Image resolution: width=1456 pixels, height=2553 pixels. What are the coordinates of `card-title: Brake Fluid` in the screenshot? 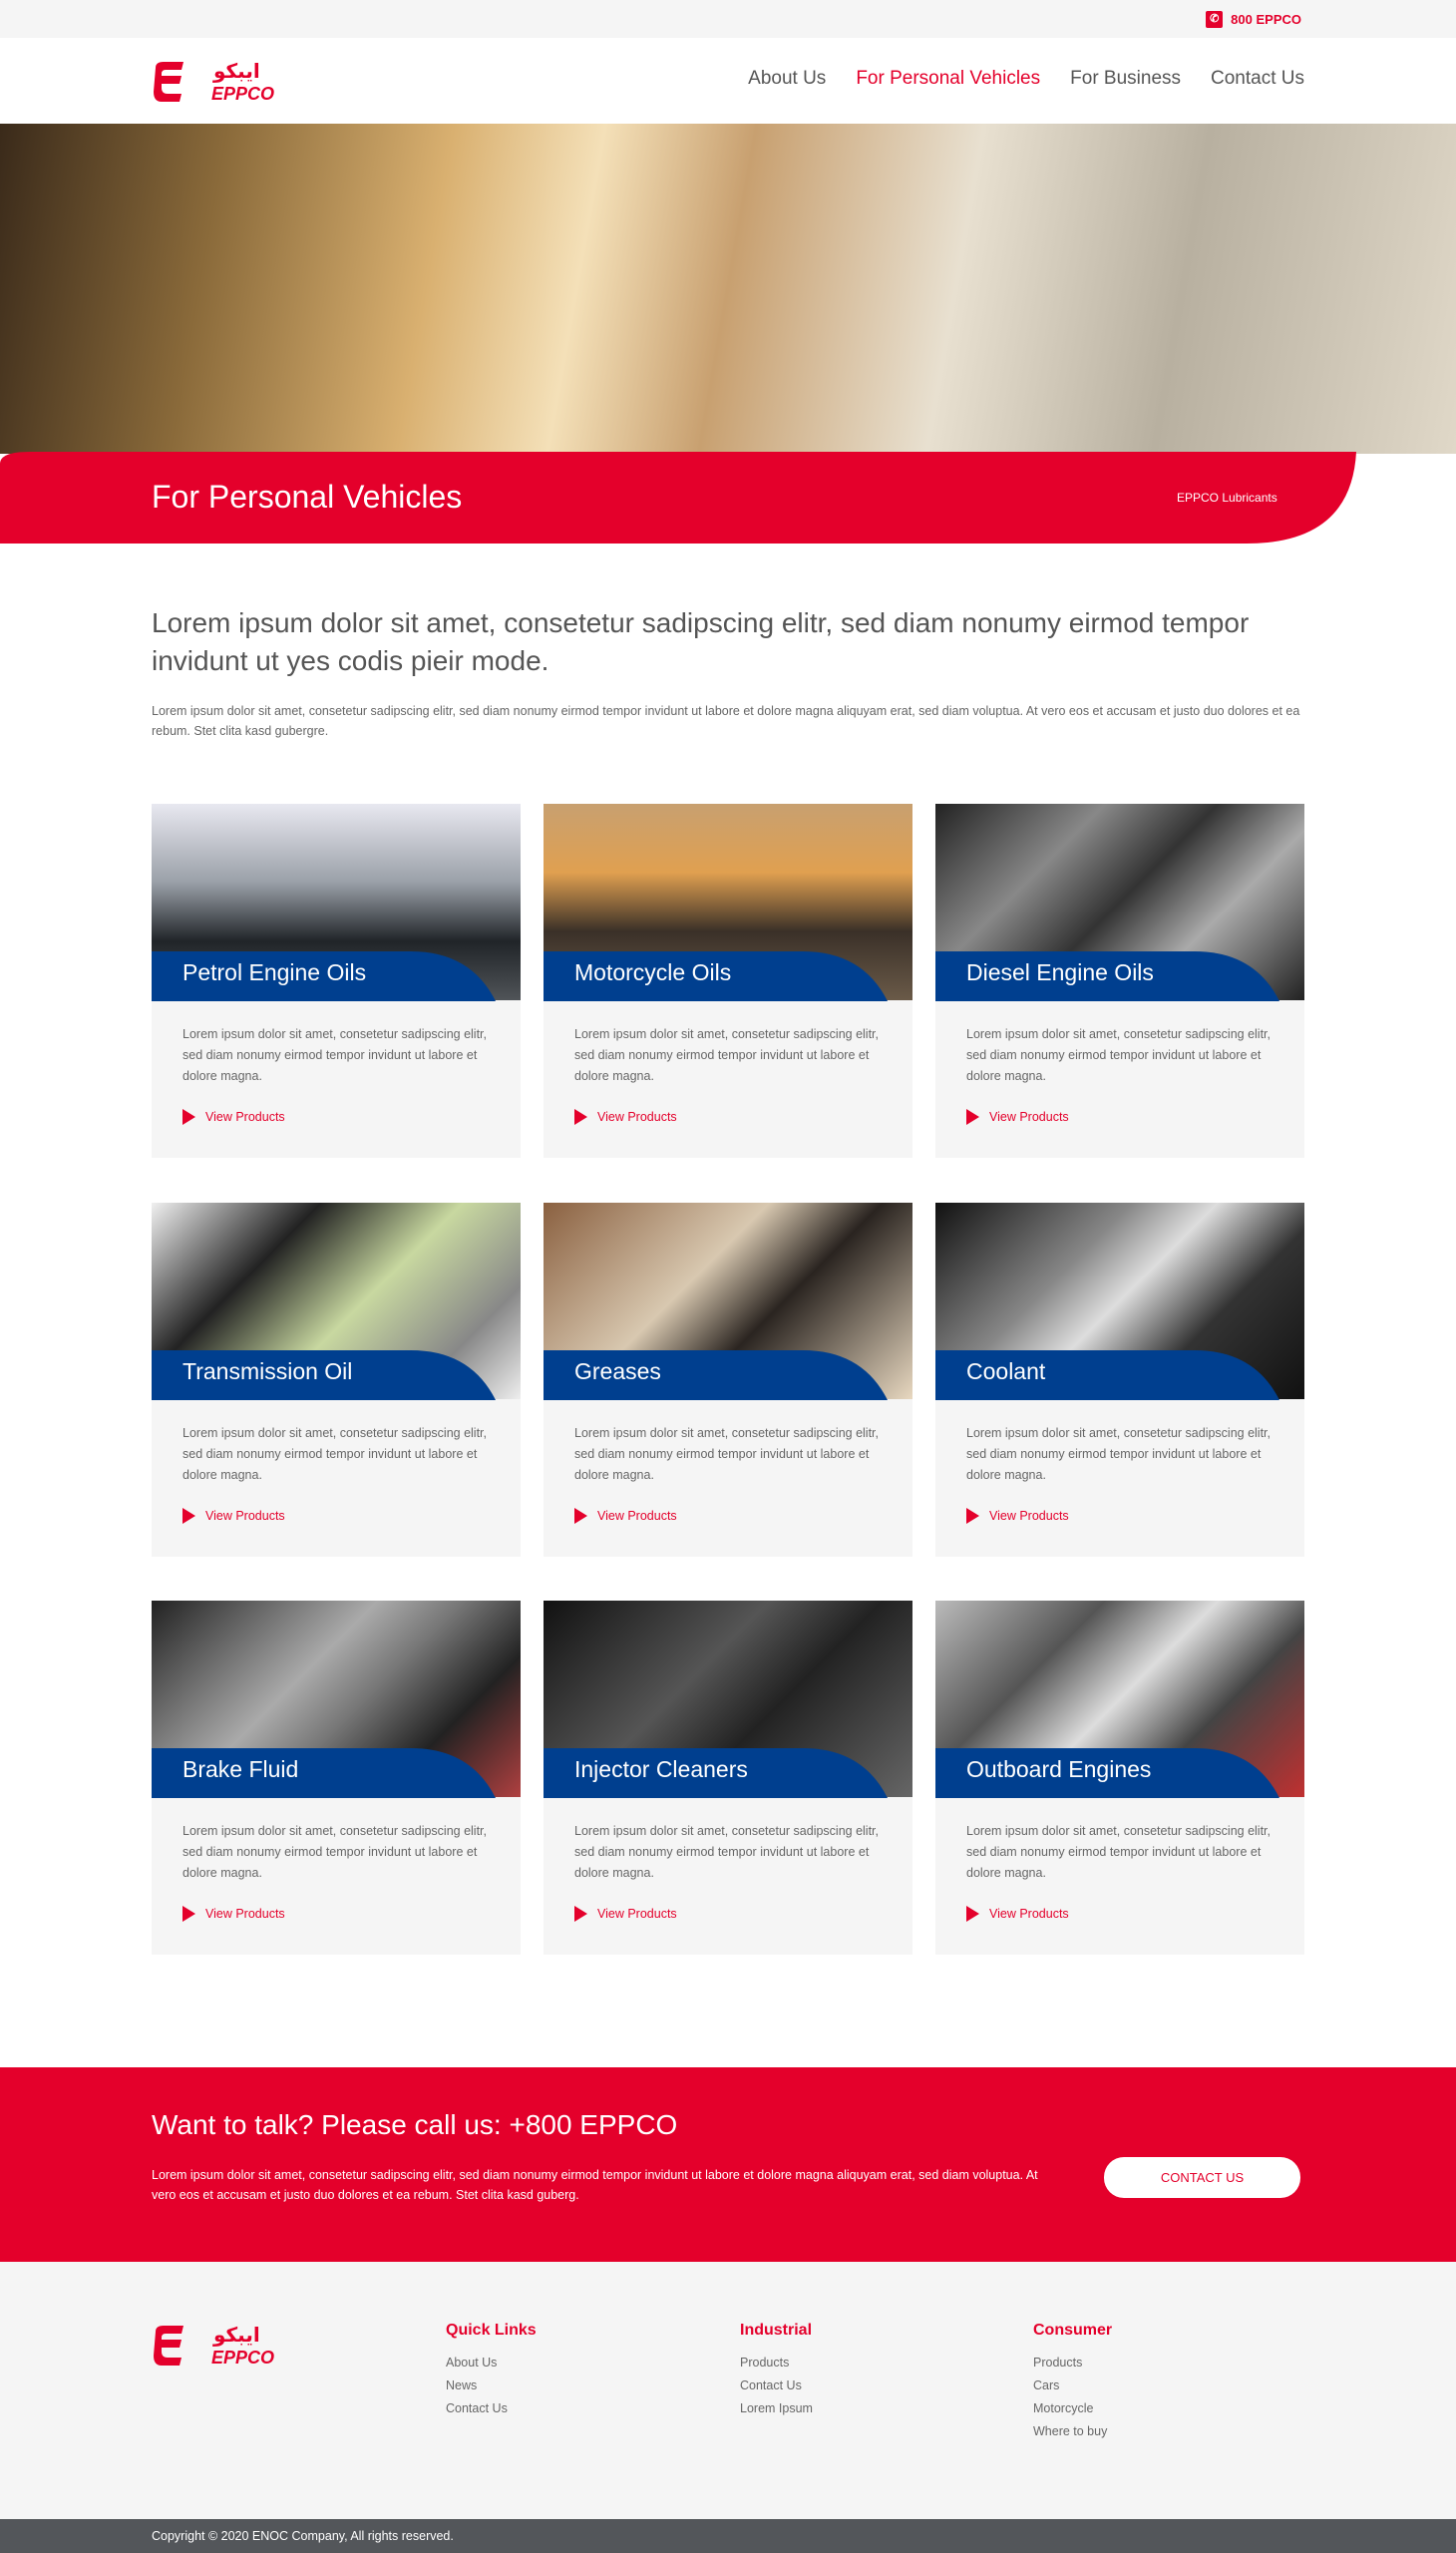 It's located at (240, 1769).